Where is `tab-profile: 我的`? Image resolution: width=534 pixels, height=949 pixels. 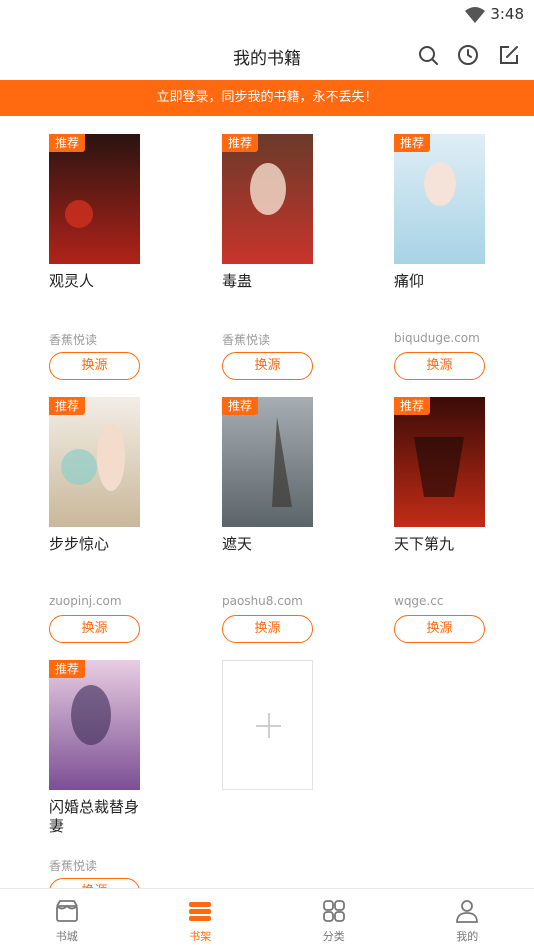
tab-profile: 我的 is located at coordinates (467, 919).